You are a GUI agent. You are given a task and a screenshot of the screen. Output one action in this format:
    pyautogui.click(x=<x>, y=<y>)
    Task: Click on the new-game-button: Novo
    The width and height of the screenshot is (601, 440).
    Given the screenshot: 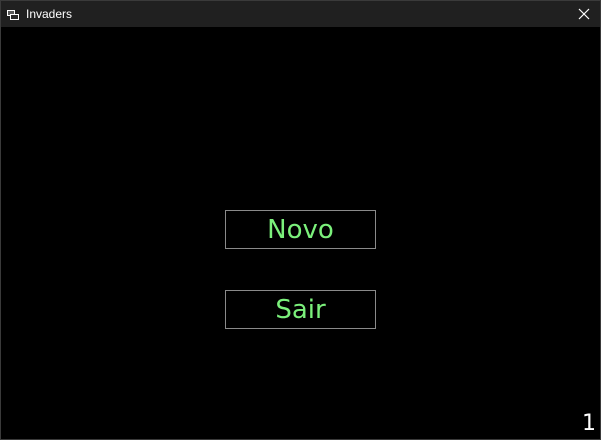 What is the action you would take?
    pyautogui.click(x=300, y=229)
    